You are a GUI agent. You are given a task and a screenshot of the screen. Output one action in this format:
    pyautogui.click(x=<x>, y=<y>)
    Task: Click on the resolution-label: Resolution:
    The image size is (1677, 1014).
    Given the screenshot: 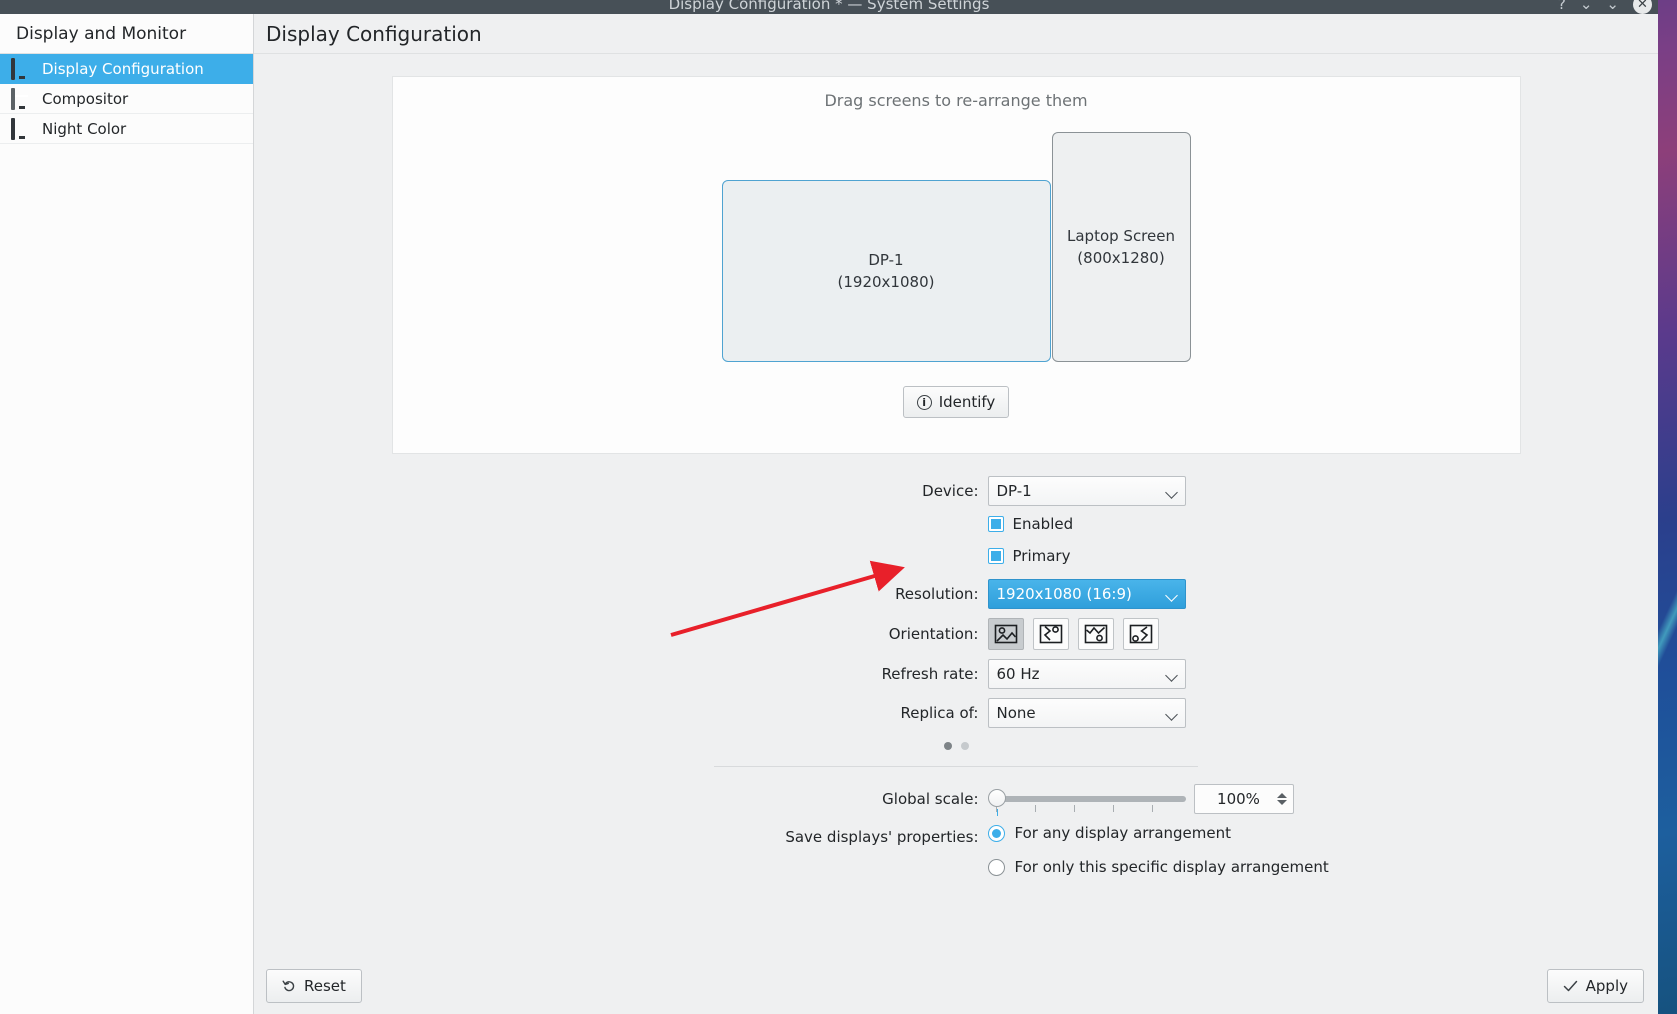 What is the action you would take?
    pyautogui.click(x=937, y=594)
    